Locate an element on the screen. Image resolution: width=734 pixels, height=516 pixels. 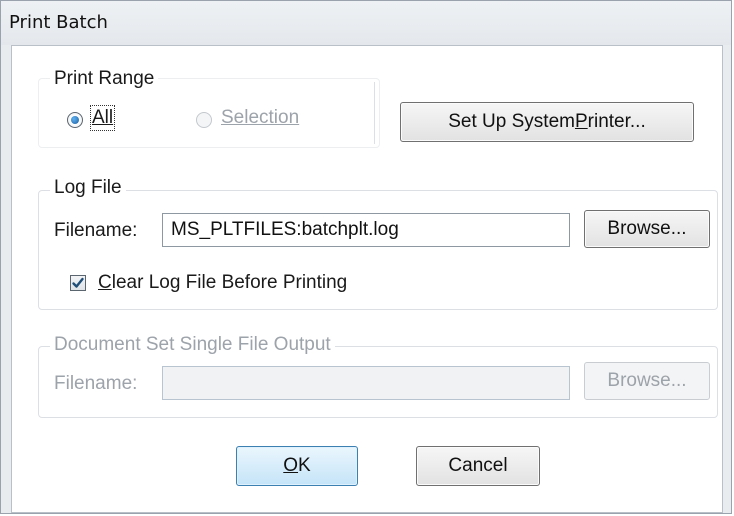
doc-filename-input is located at coordinates (366, 383).